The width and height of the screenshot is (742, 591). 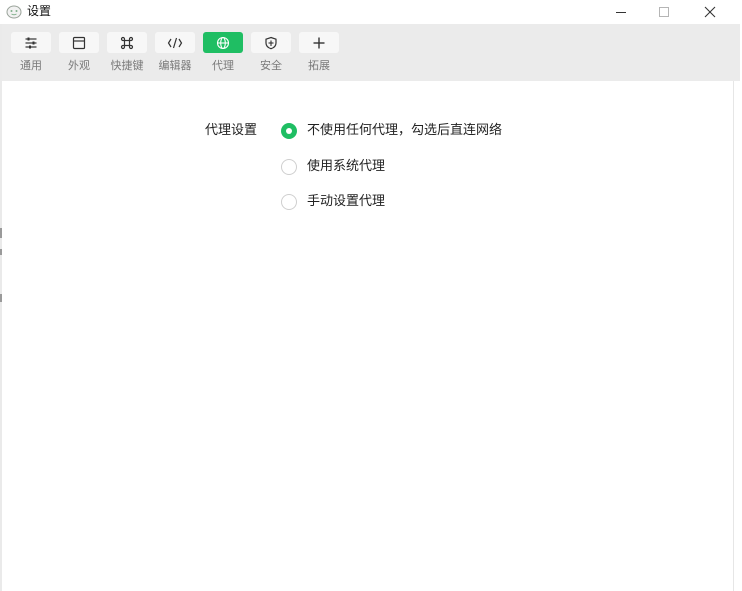 I want to click on proxy-option-none: 不使用任何代理，勾选后直连网络, so click(x=411, y=132).